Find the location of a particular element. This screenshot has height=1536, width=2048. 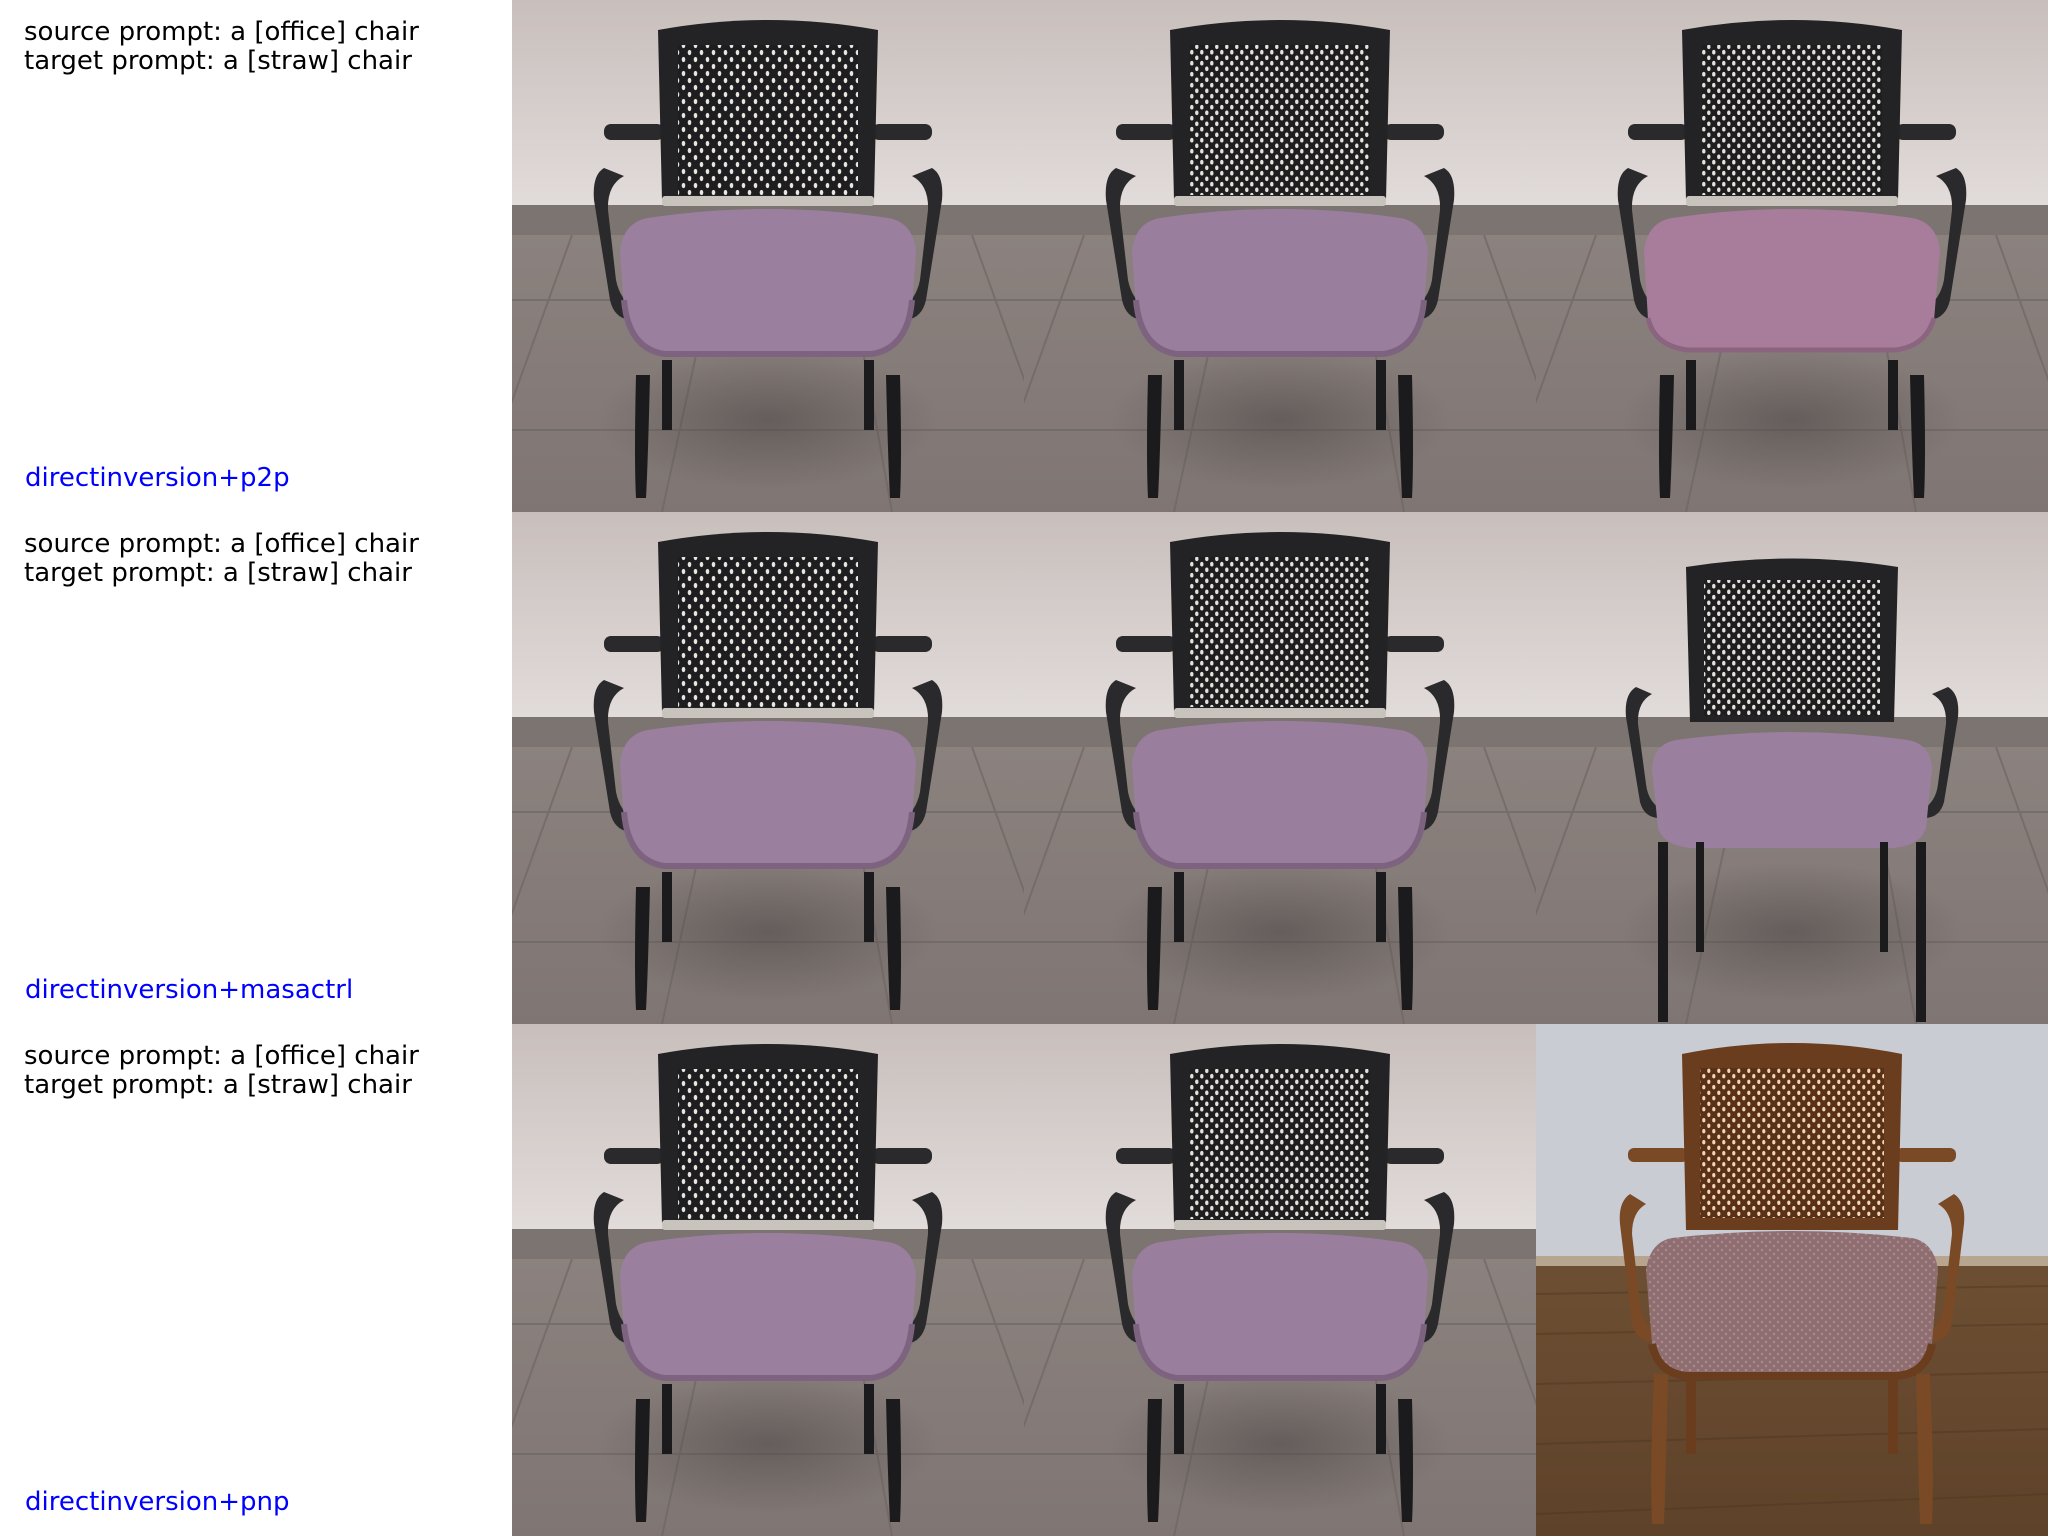

method-label: directinversion+masactrl is located at coordinates (189, 990).